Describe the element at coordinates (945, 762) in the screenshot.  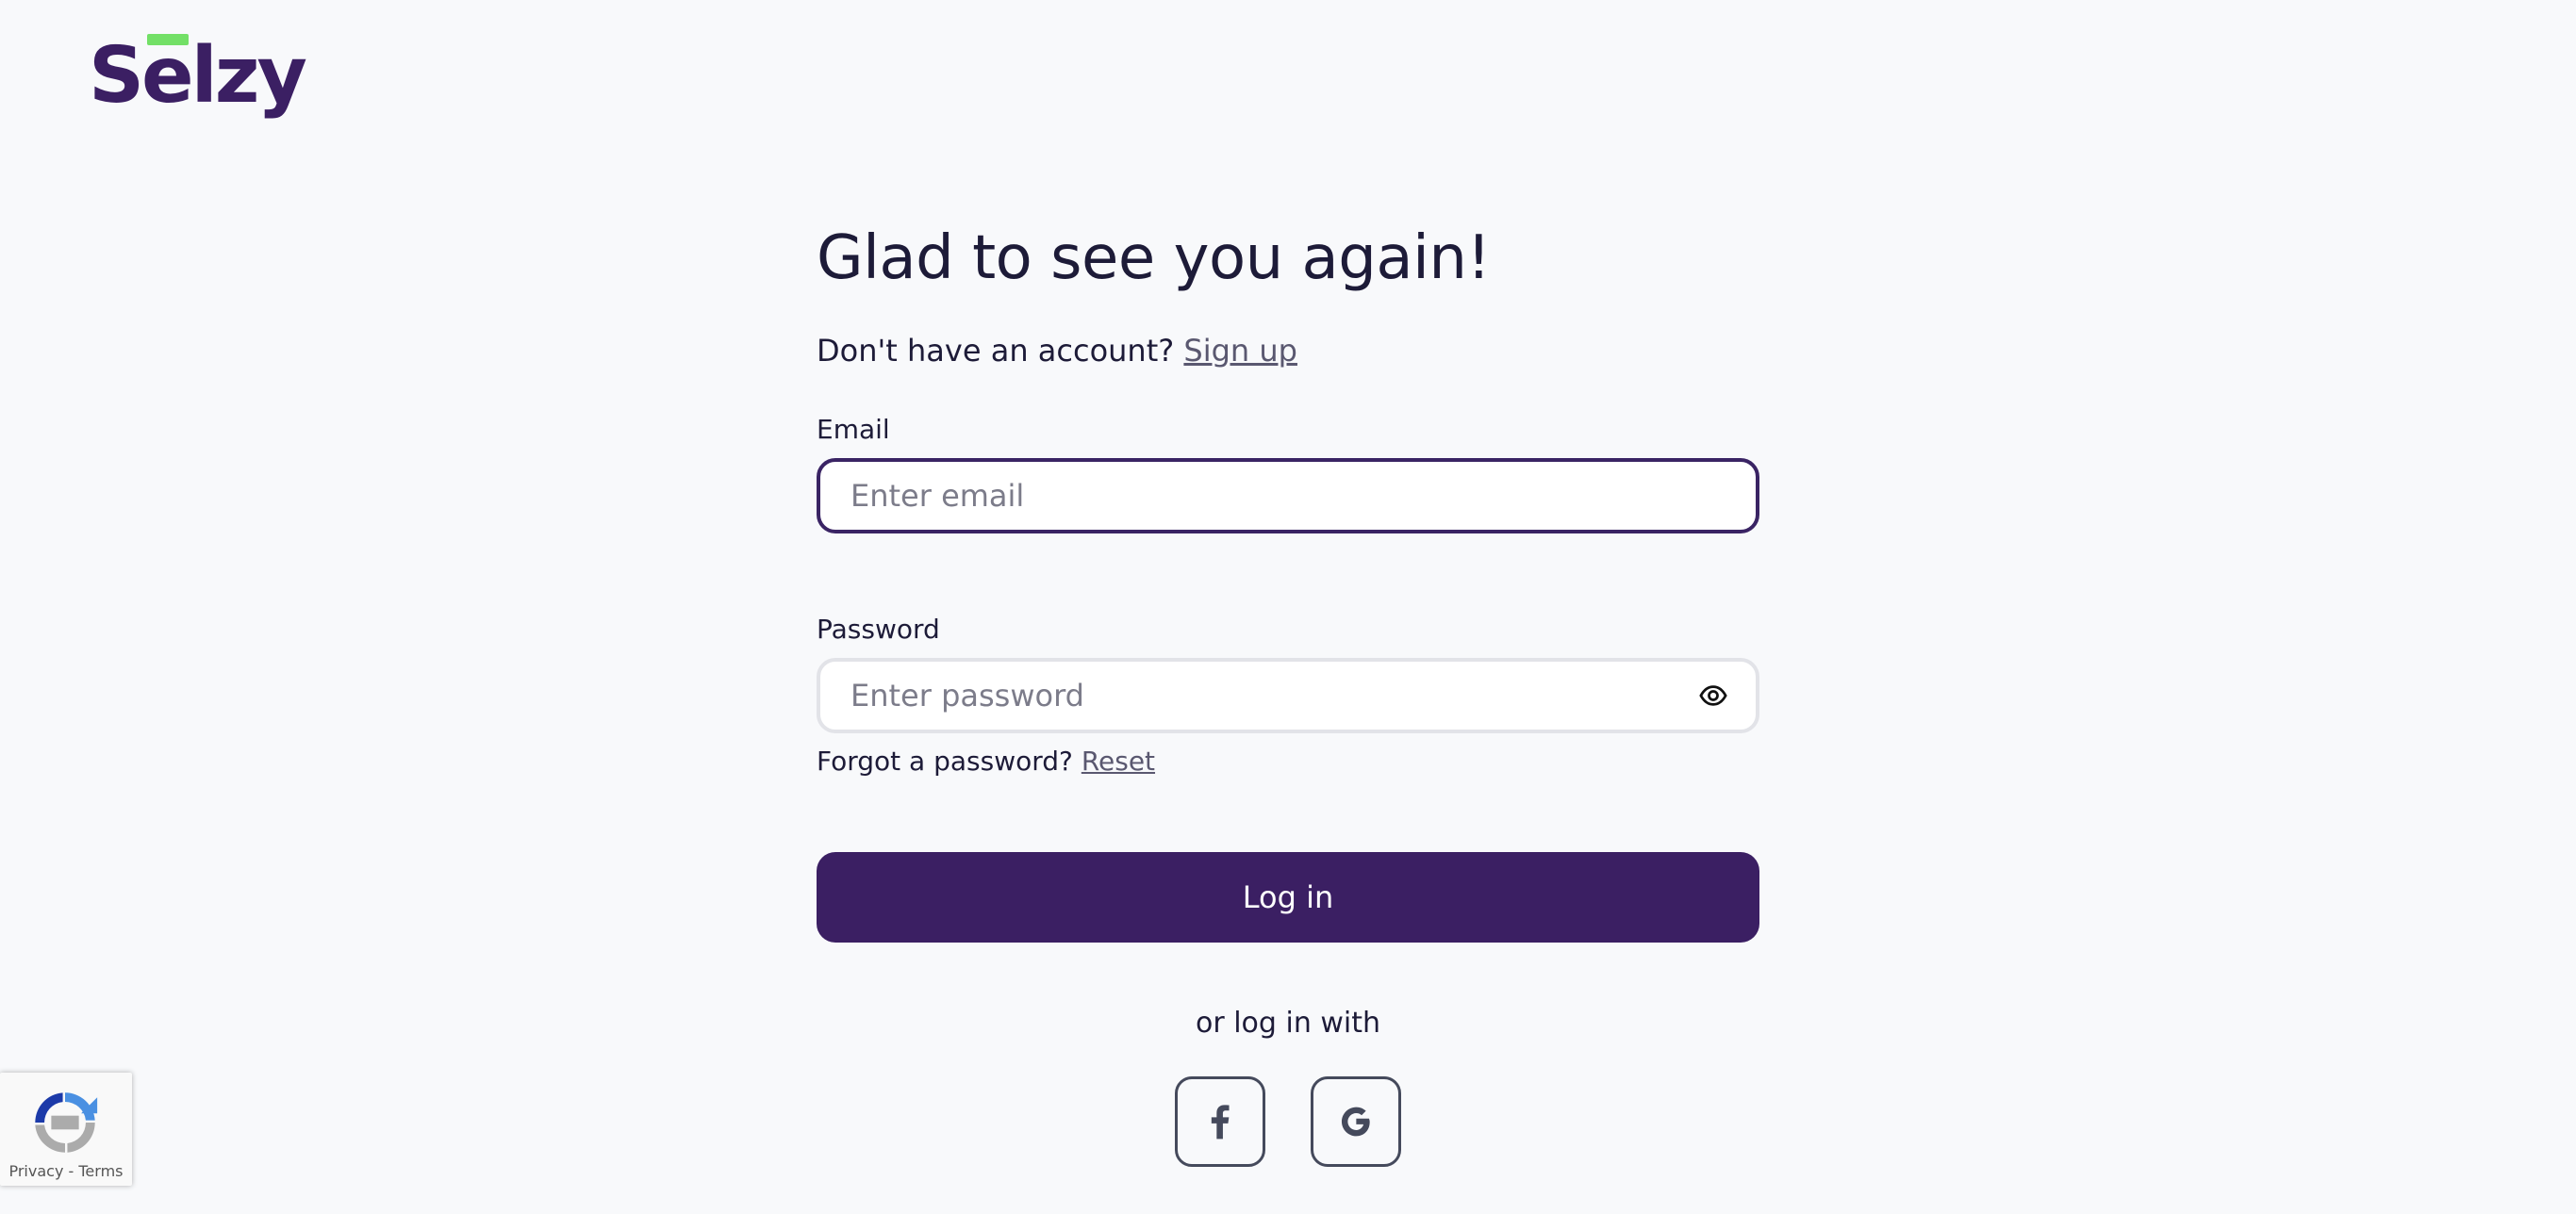
I see `forgot-password-text: Forgot a password?` at that location.